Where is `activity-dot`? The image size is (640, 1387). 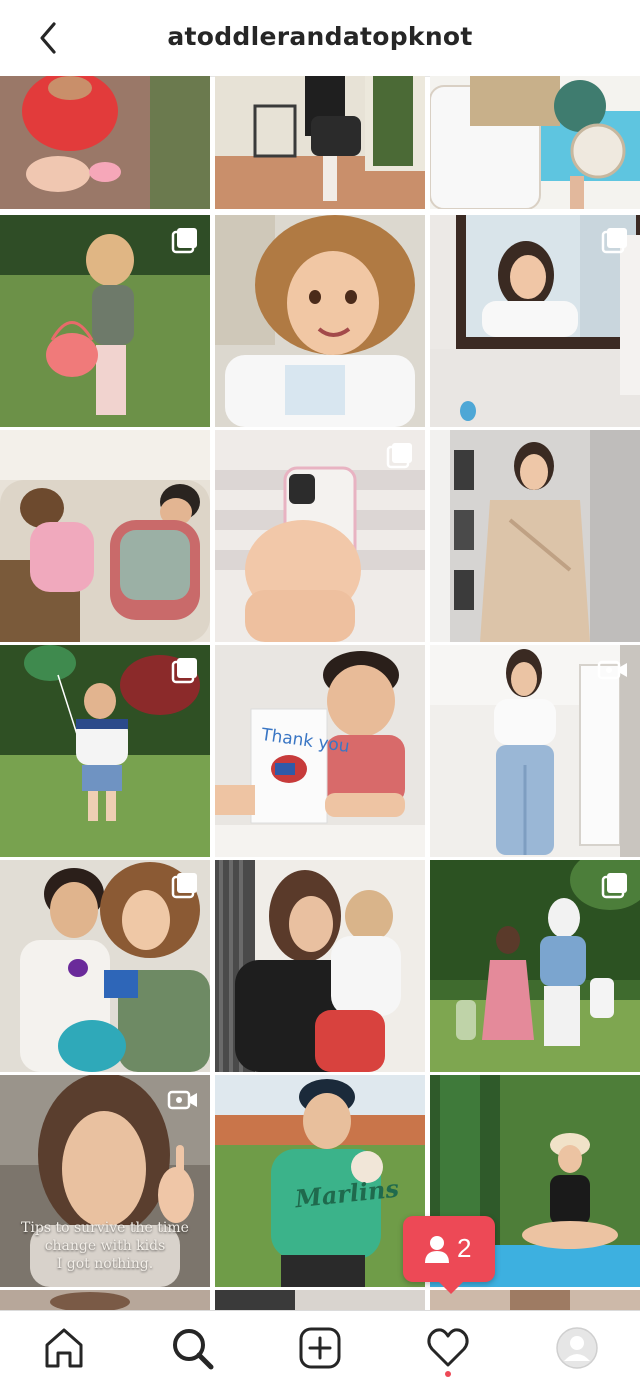 activity-dot is located at coordinates (448, 1374).